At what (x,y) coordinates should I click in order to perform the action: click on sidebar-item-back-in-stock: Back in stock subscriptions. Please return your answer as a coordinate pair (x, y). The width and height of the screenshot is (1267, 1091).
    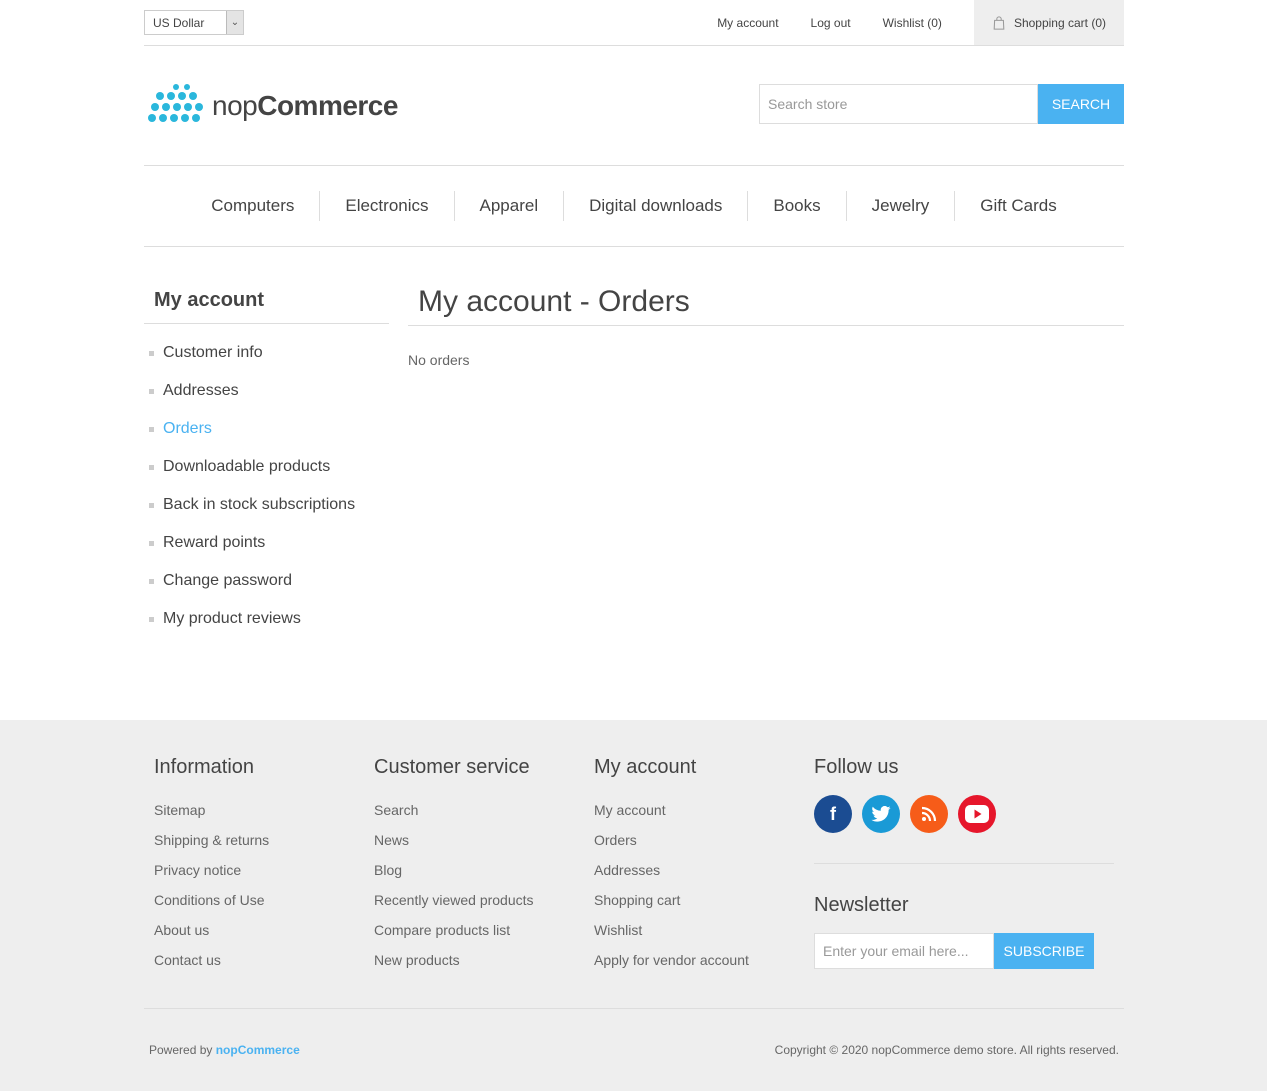
    Looking at the image, I should click on (266, 505).